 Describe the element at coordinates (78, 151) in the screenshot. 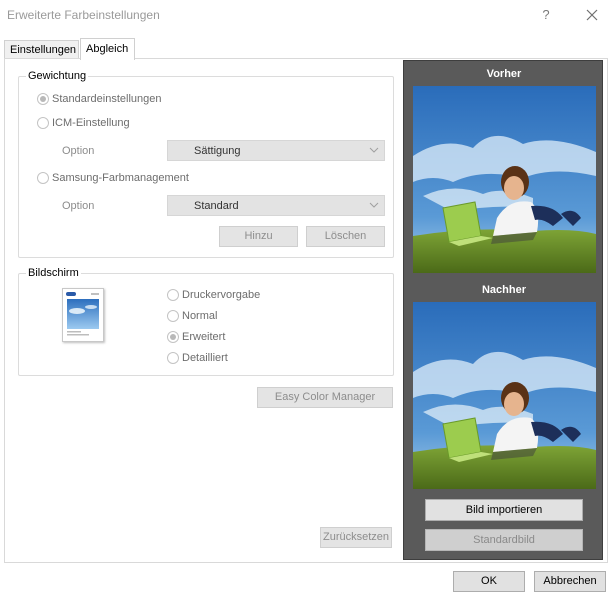

I see `icm-option-label: Option` at that location.